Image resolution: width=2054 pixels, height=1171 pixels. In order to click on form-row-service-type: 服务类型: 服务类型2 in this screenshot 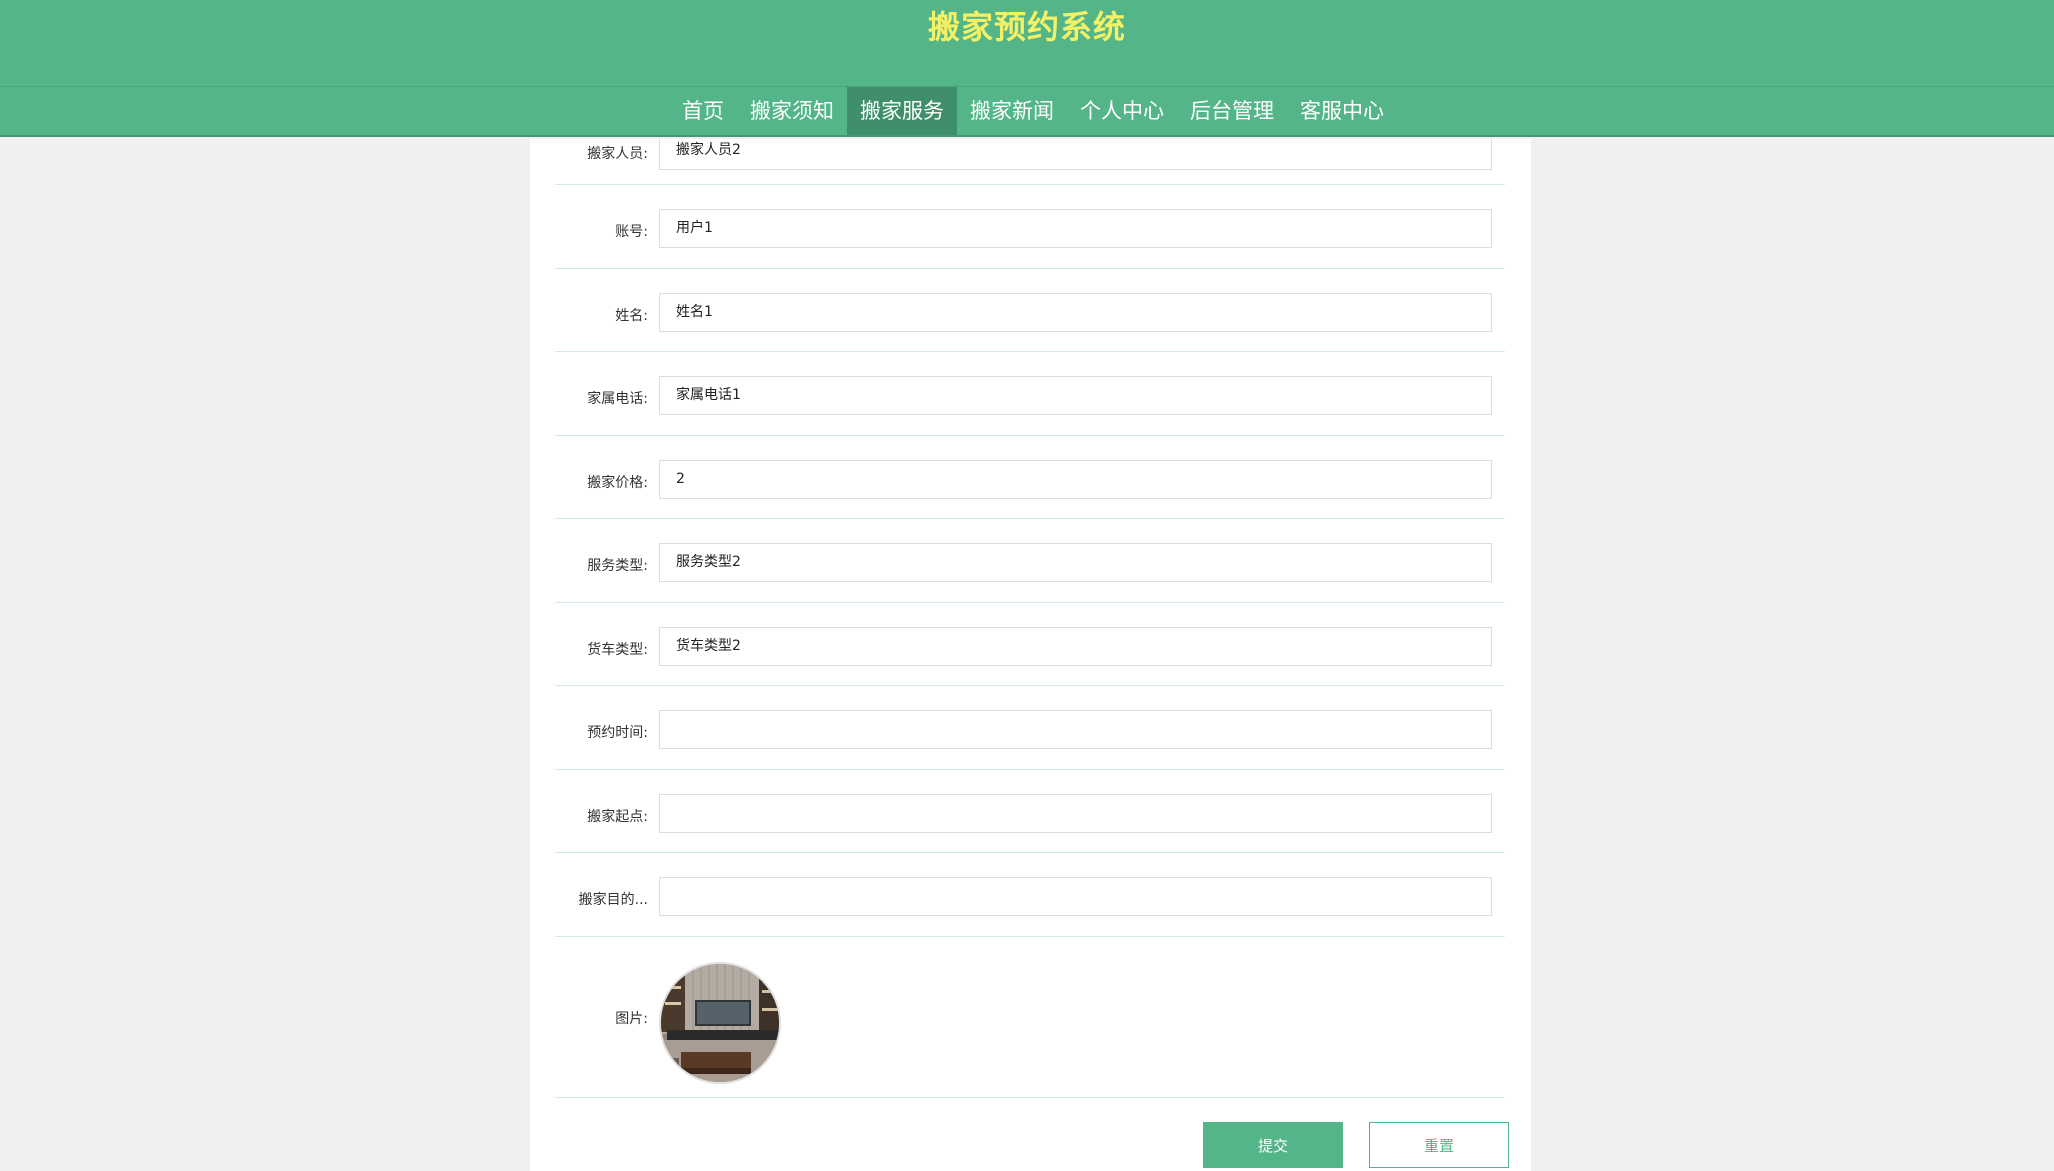, I will do `click(1030, 561)`.